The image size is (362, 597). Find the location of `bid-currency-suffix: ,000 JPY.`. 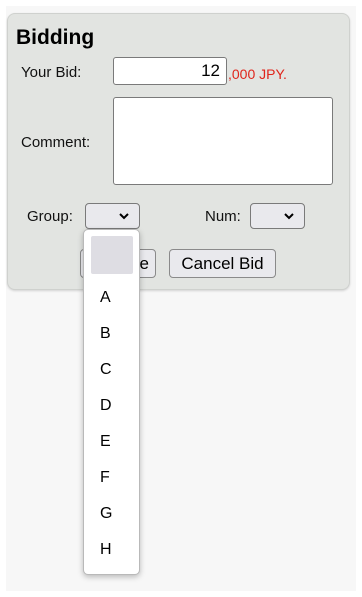

bid-currency-suffix: ,000 JPY. is located at coordinates (257, 74).